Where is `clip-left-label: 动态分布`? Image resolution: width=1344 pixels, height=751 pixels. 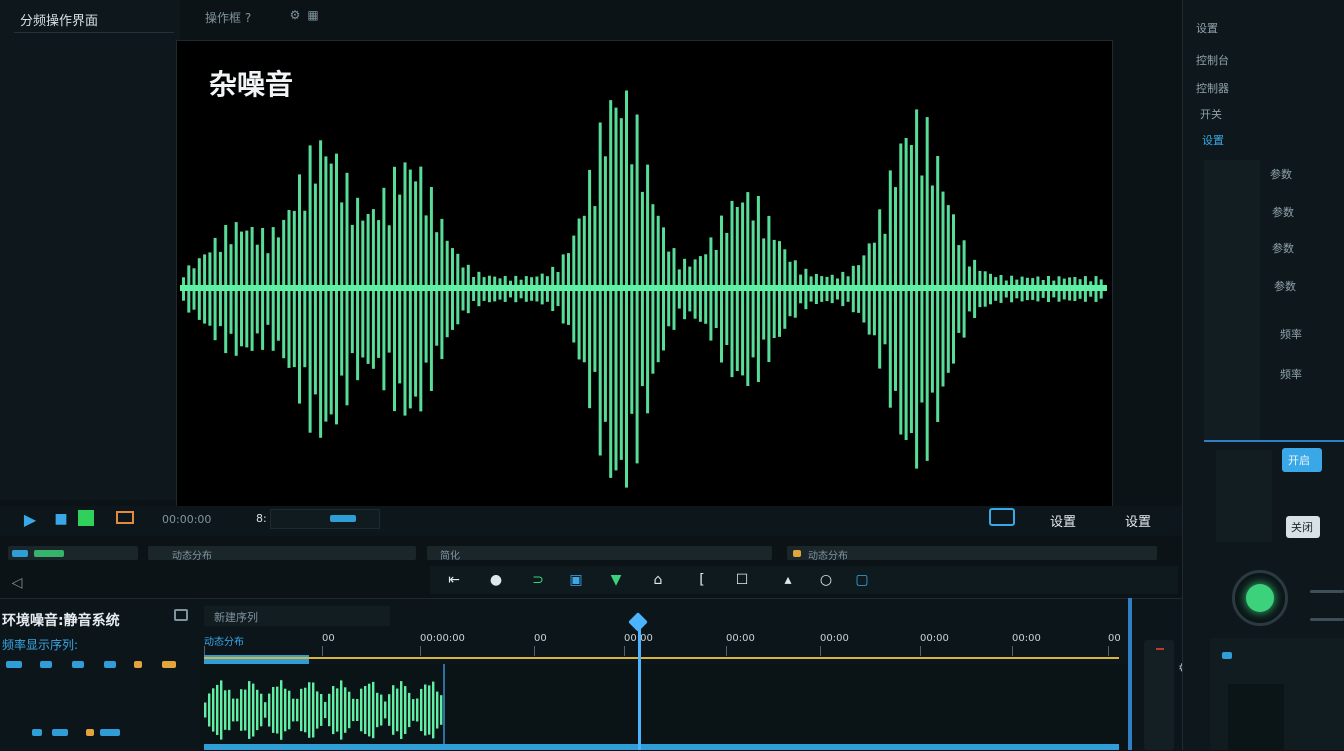 clip-left-label: 动态分布 is located at coordinates (192, 556).